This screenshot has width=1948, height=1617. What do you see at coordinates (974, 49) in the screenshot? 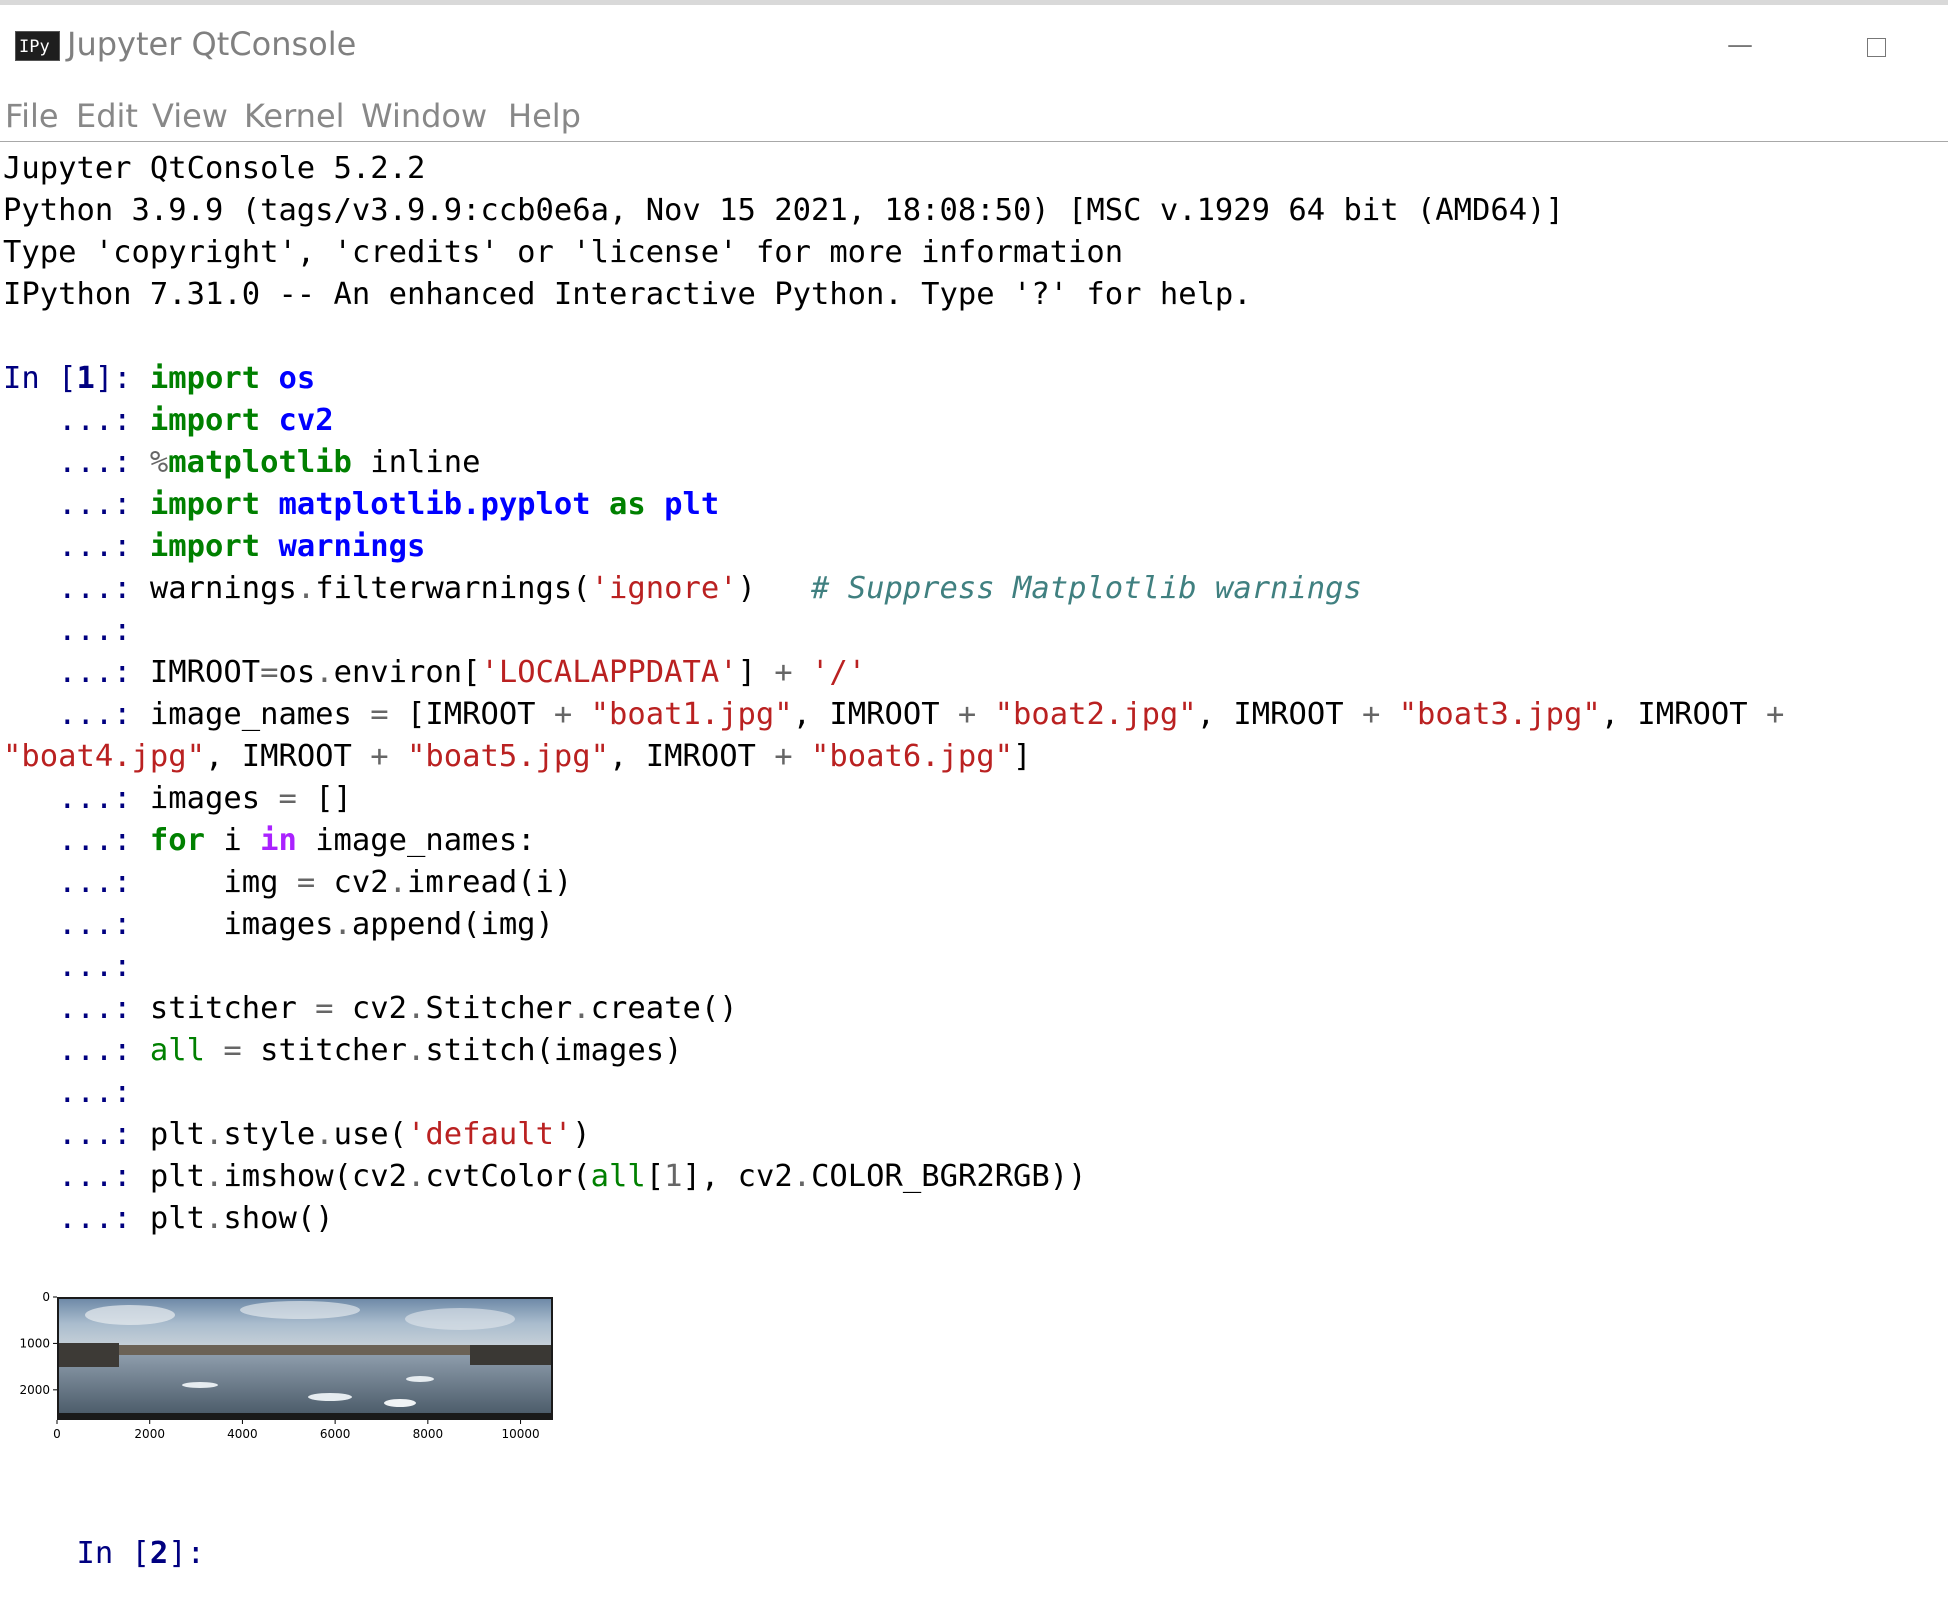
I see `title-bar: IPy Jupyter QtConsole —` at bounding box center [974, 49].